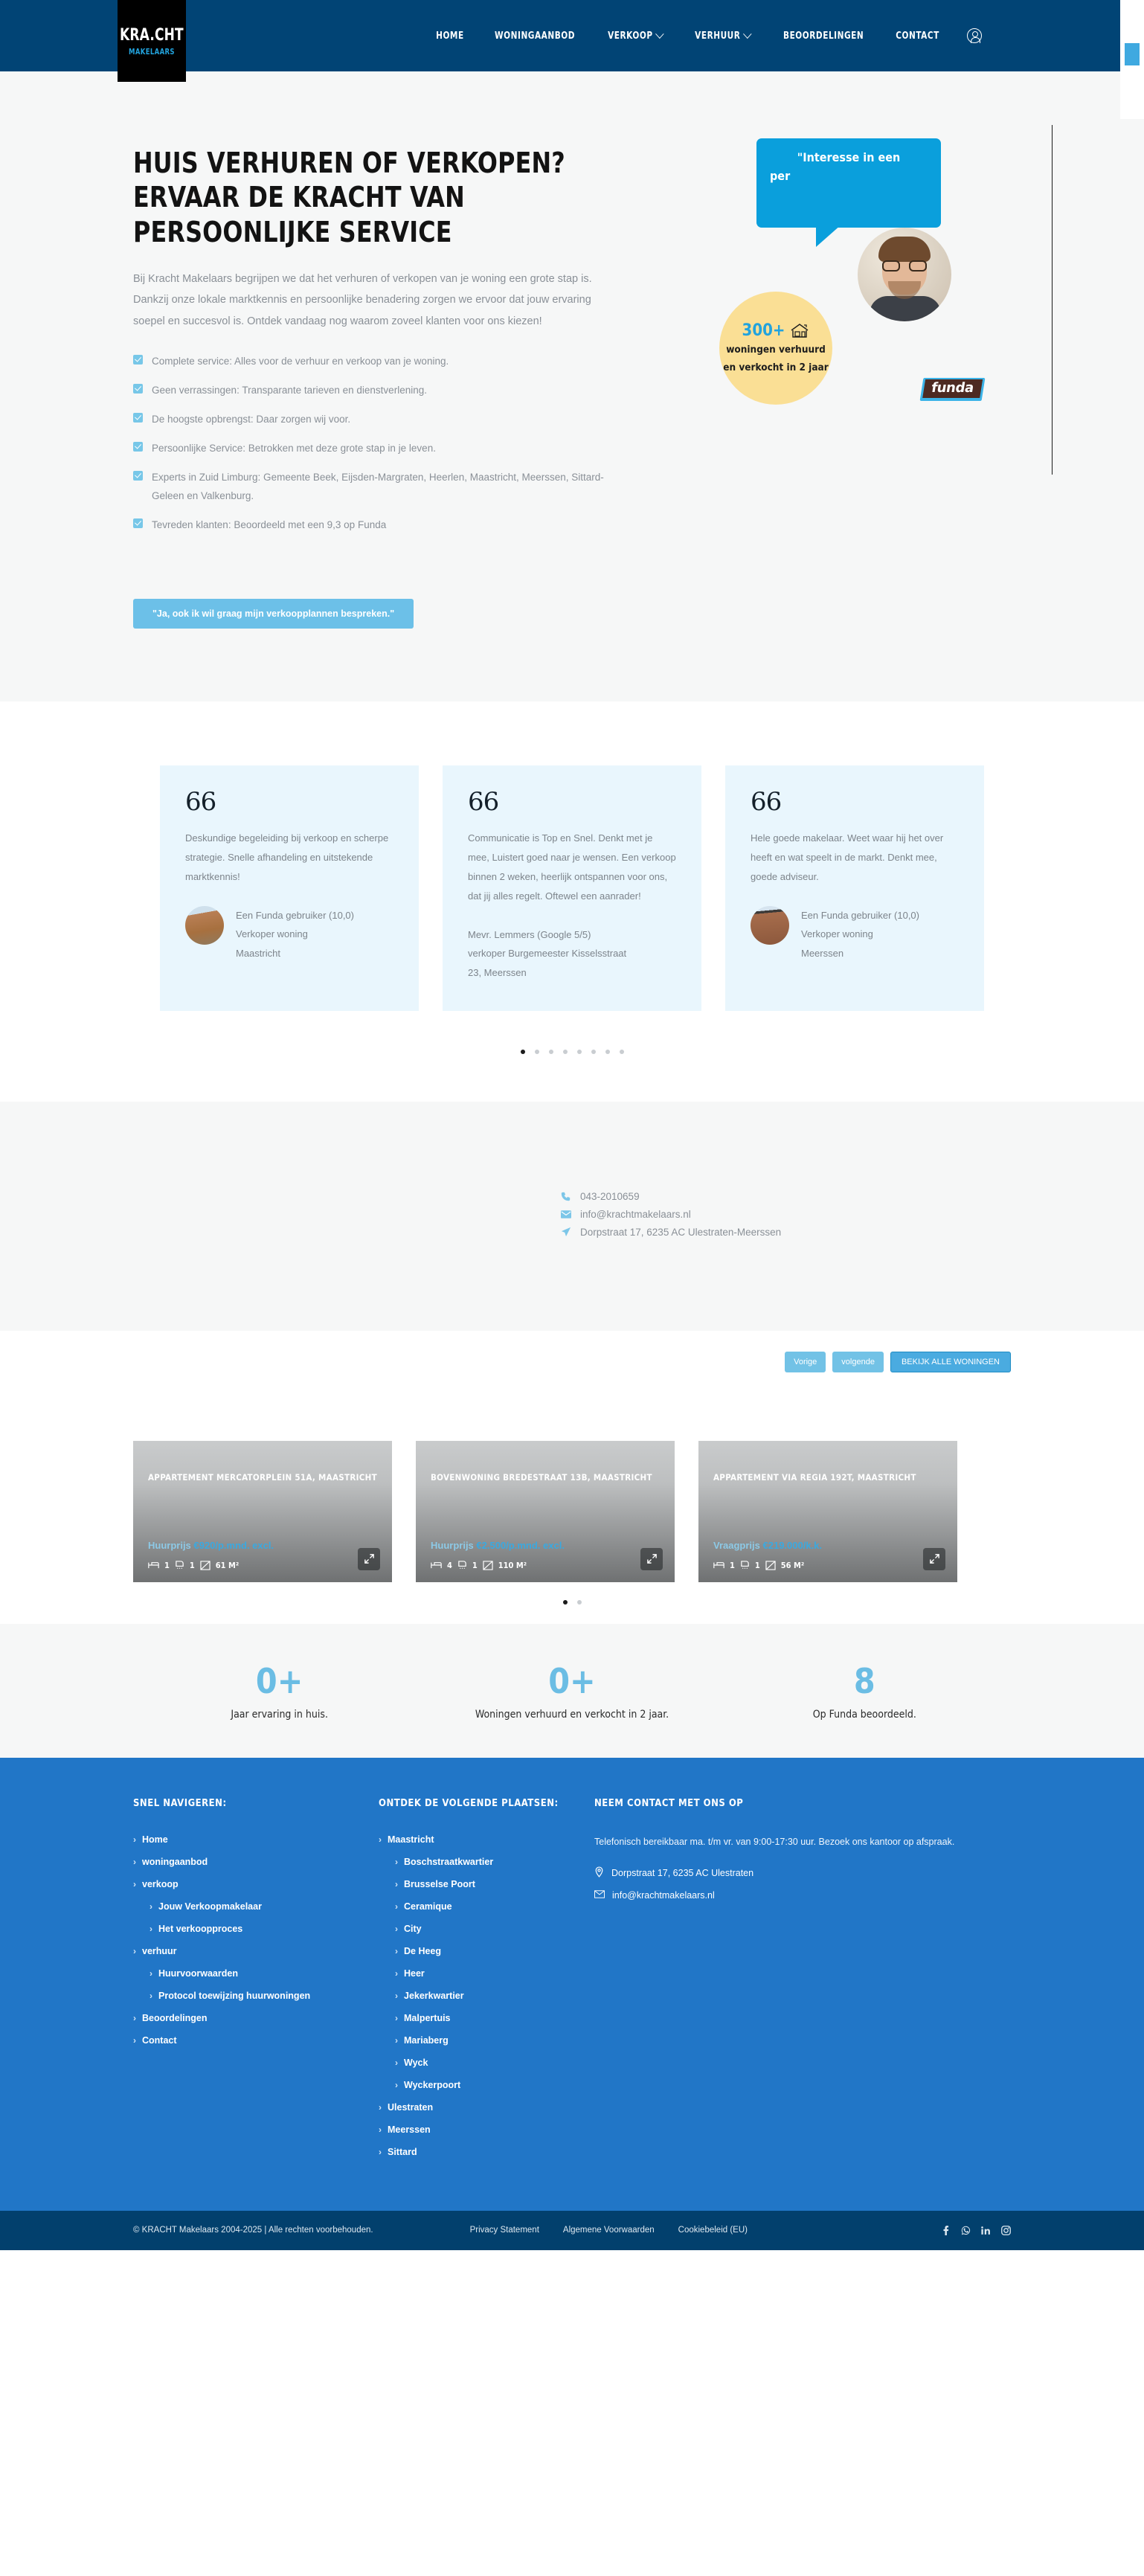  I want to click on side-tab-button, so click(1132, 54).